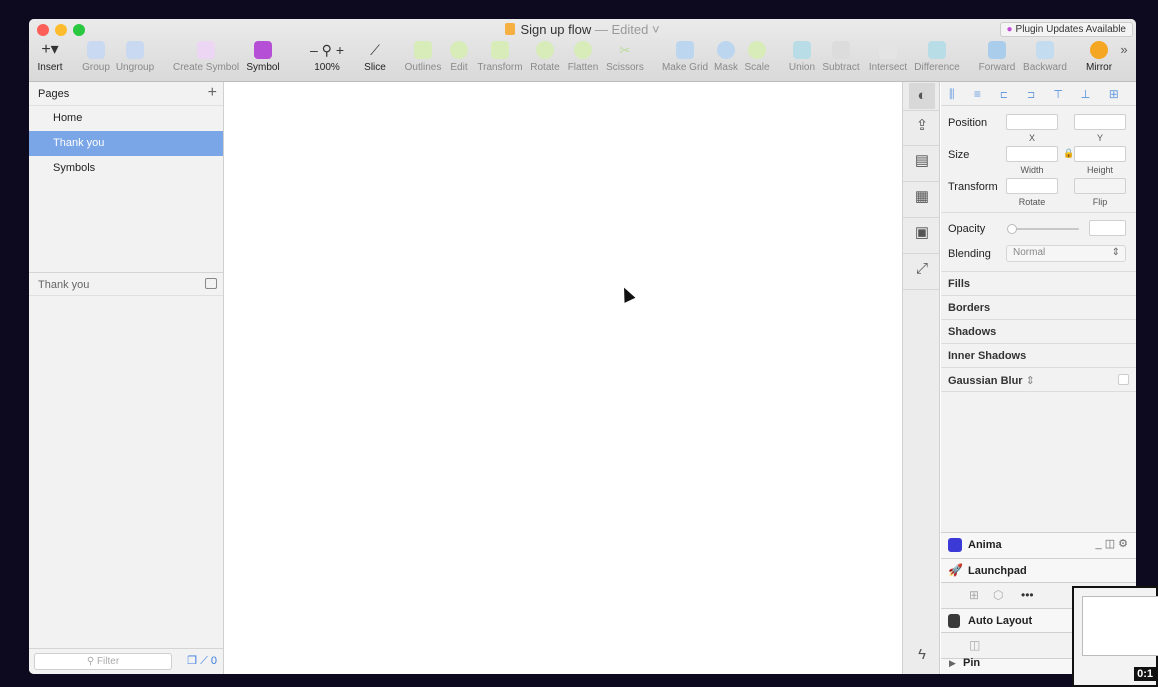 The image size is (1158, 687). I want to click on printer-icon: ▤, so click(922, 161).